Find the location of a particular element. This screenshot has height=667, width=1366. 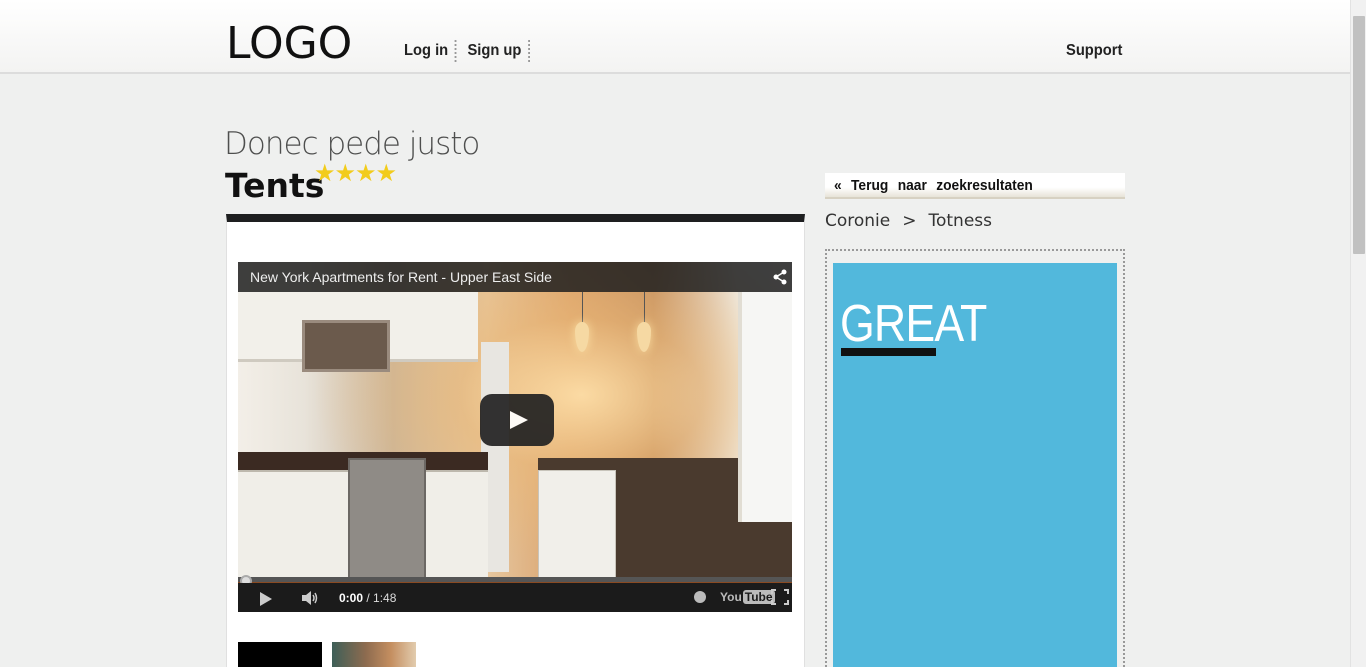

play-icon is located at coordinates (266, 599).